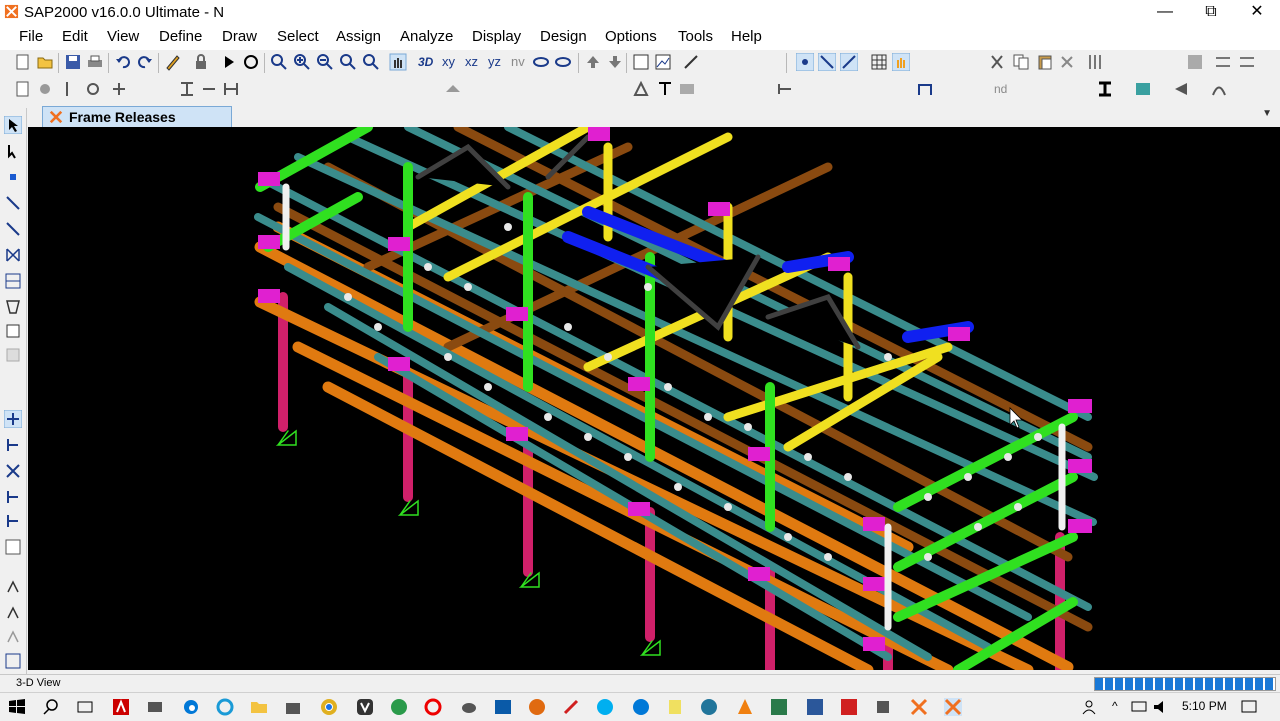 The height and width of the screenshot is (721, 1280). I want to click on quick-draw-frame-icon, so click(13, 229).